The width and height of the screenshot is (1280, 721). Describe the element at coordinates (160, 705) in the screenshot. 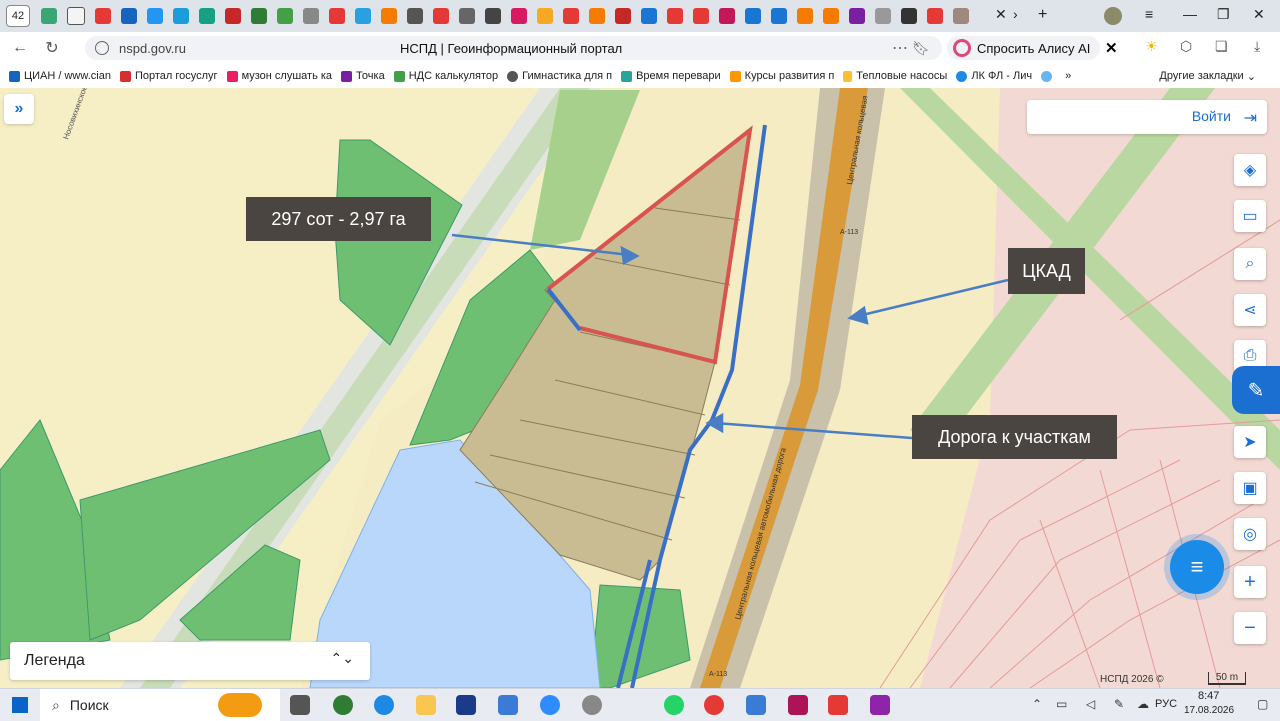

I see `taskbar-search: ⌕ Поиск` at that location.